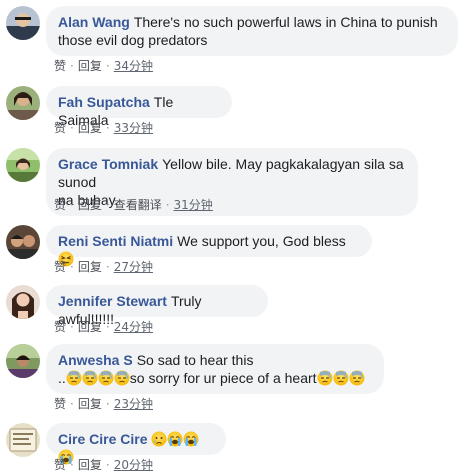 Image resolution: width=465 pixels, height=475 pixels. Describe the element at coordinates (261, 241) in the screenshot. I see `comment-text: We support you, God bless` at that location.